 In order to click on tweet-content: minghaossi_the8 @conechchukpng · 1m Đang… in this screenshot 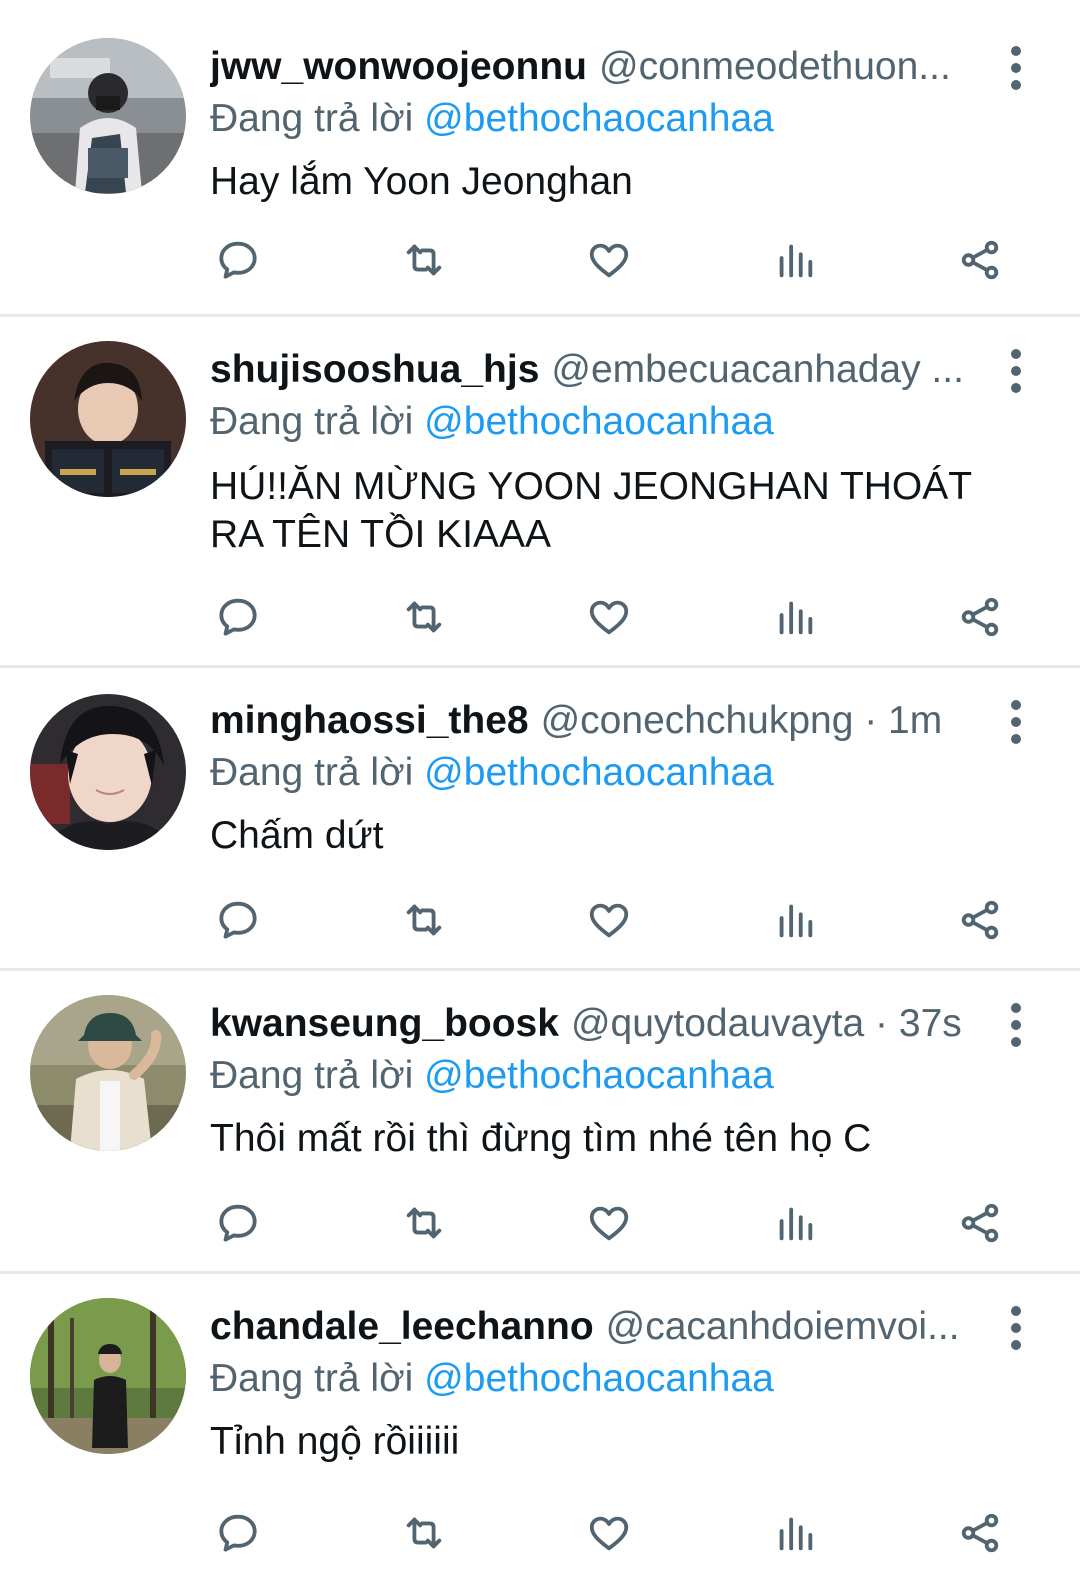, I will do `click(595, 777)`.